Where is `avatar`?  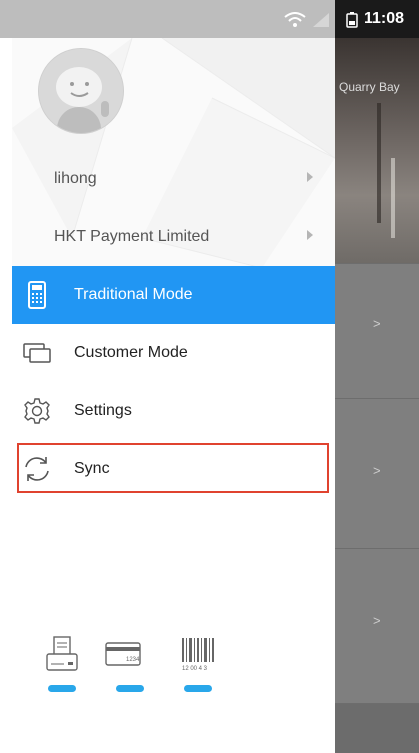
avatar is located at coordinates (81, 91).